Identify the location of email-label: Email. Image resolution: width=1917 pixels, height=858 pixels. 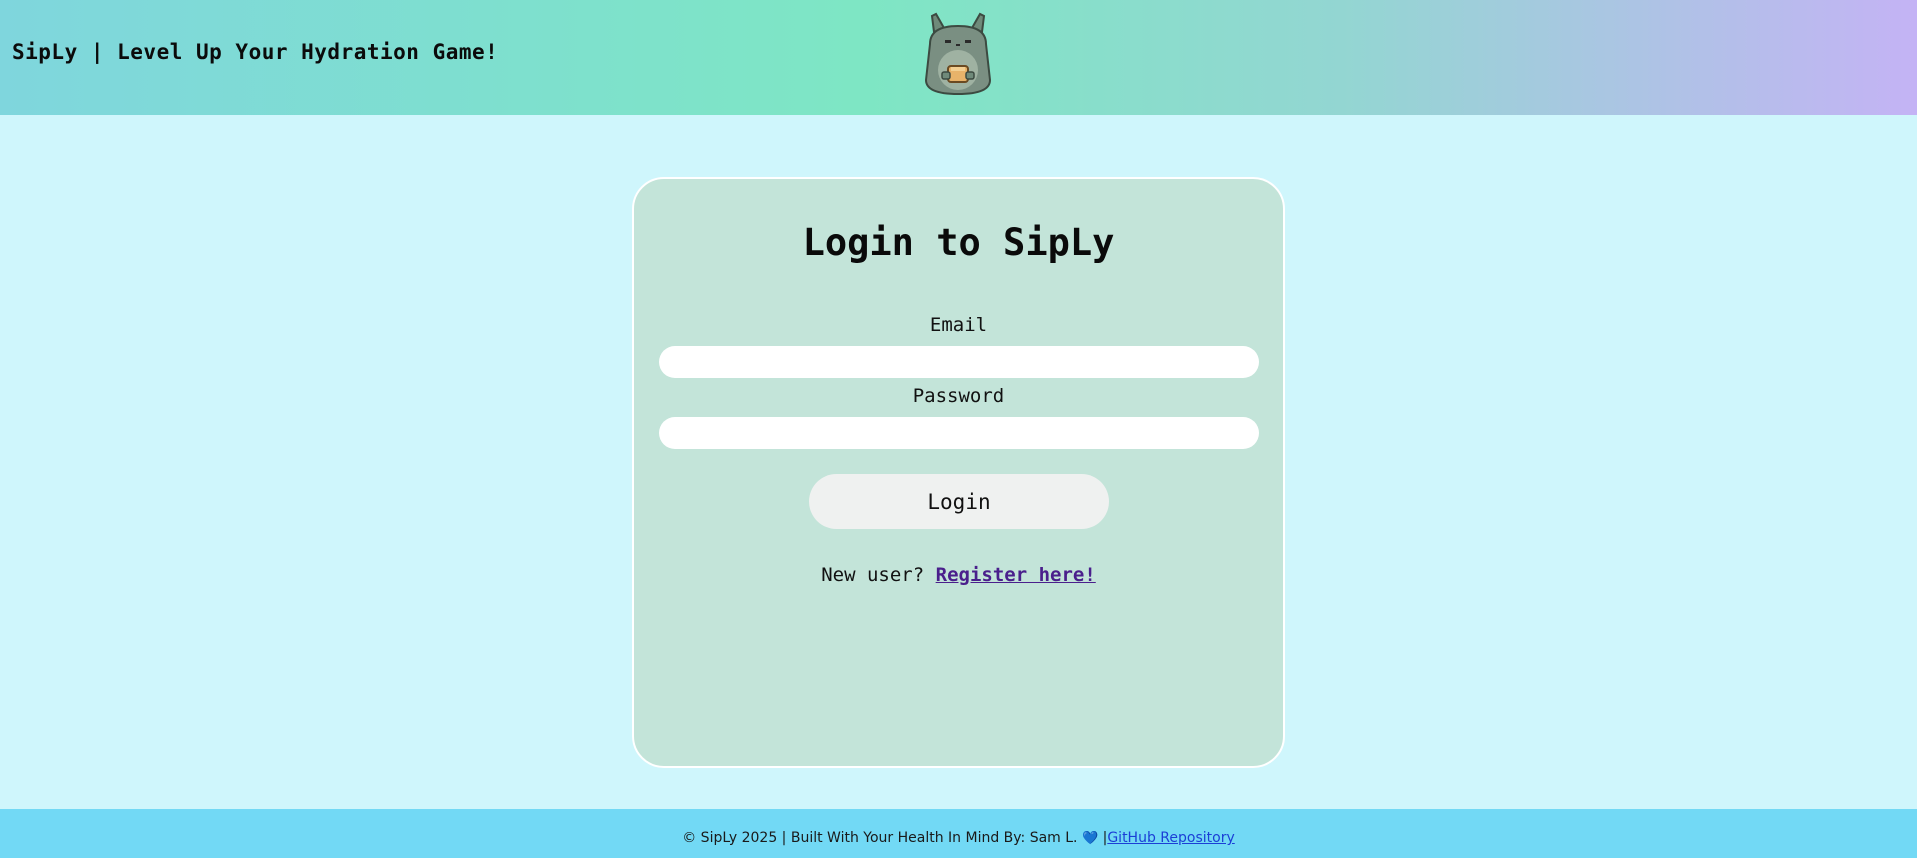
(958, 325).